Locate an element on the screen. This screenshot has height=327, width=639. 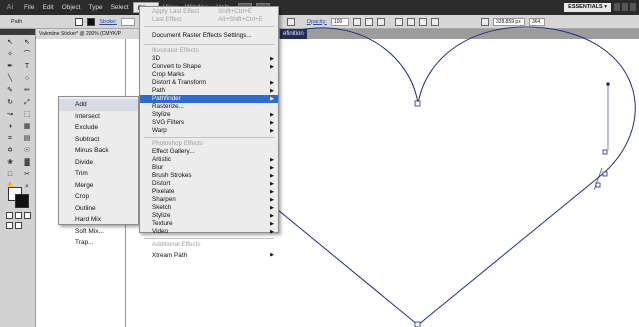
menu-item-label: Last Effect is located at coordinates (167, 19).